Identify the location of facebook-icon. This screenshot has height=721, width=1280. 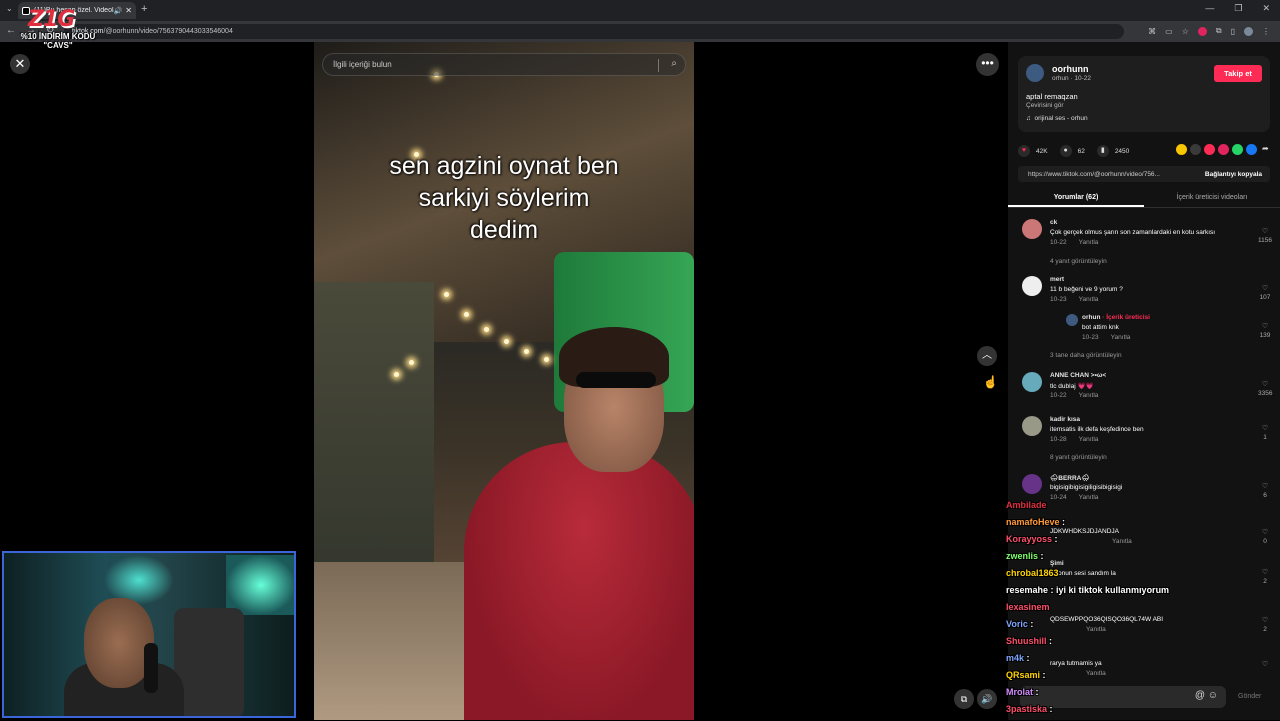
(1251, 149).